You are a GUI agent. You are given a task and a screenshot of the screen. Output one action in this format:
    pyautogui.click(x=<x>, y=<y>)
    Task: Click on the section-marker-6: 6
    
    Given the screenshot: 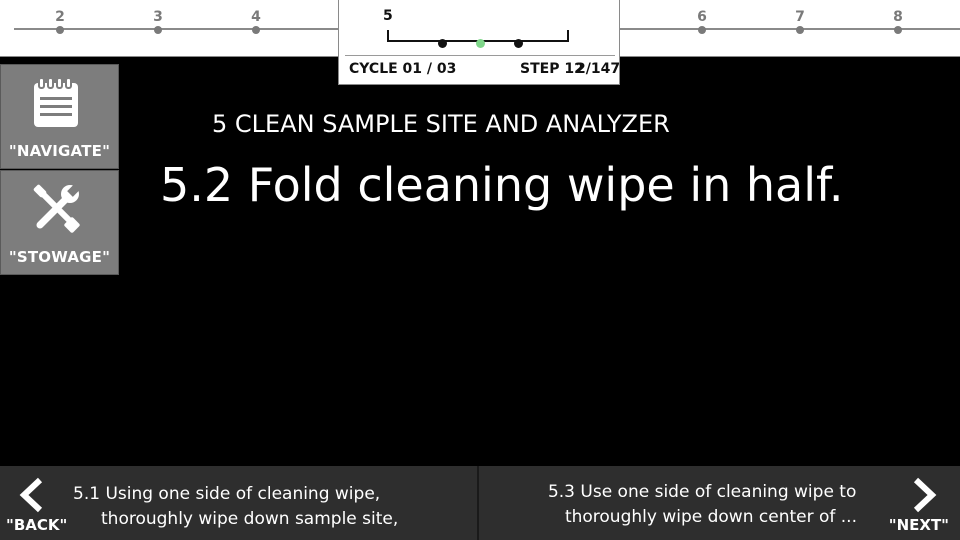 What is the action you would take?
    pyautogui.click(x=702, y=20)
    